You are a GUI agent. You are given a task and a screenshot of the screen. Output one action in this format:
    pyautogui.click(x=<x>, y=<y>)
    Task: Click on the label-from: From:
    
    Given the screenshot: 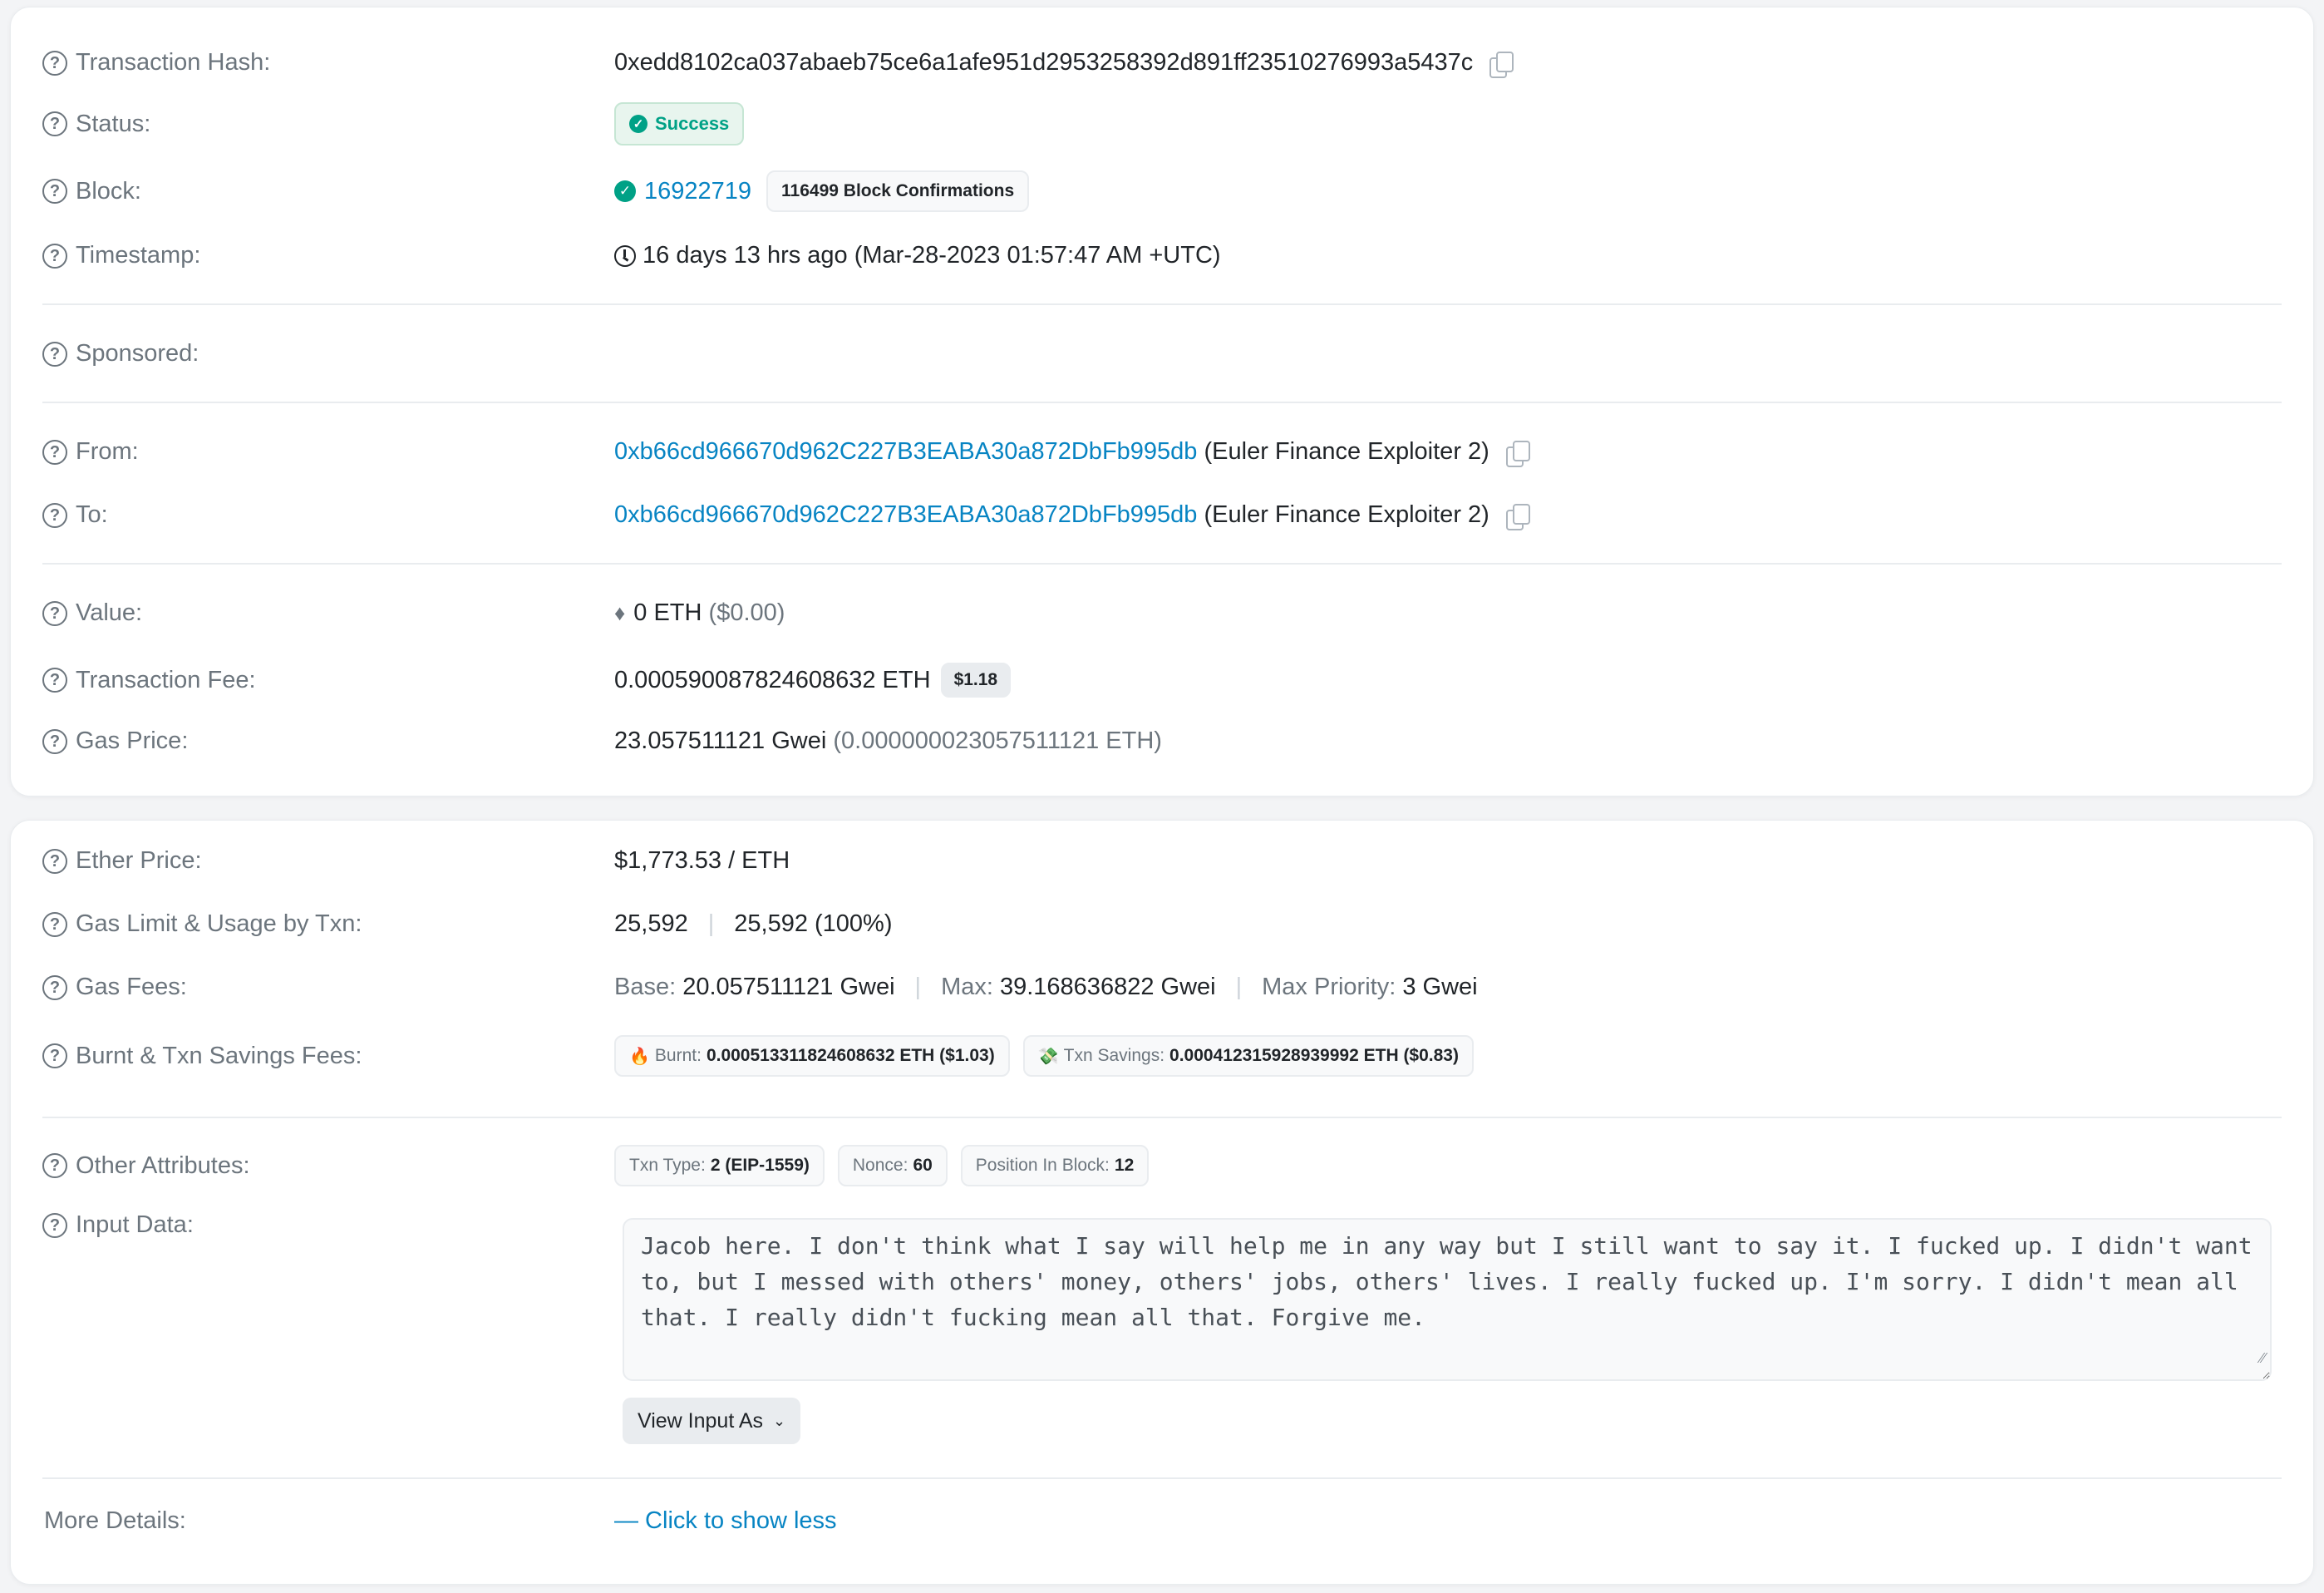 What is the action you would take?
    pyautogui.click(x=107, y=451)
    